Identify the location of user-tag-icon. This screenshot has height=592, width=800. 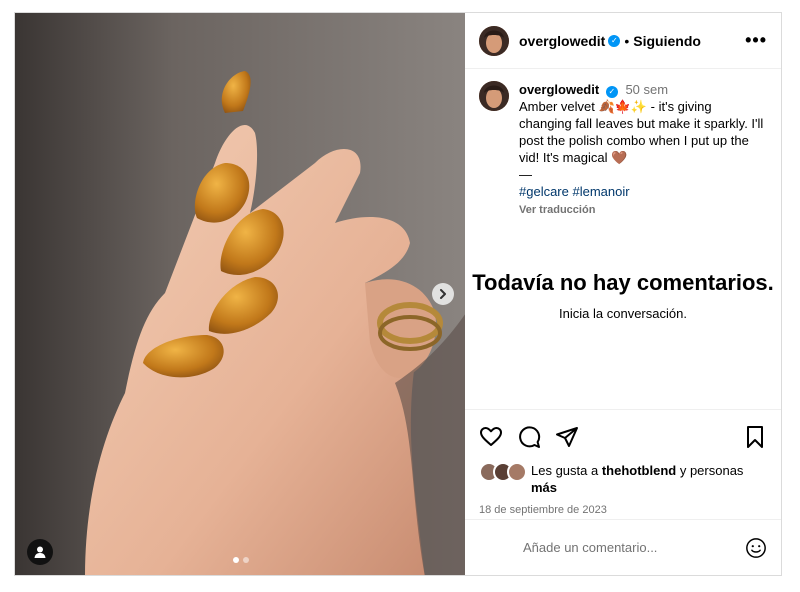
(40, 552).